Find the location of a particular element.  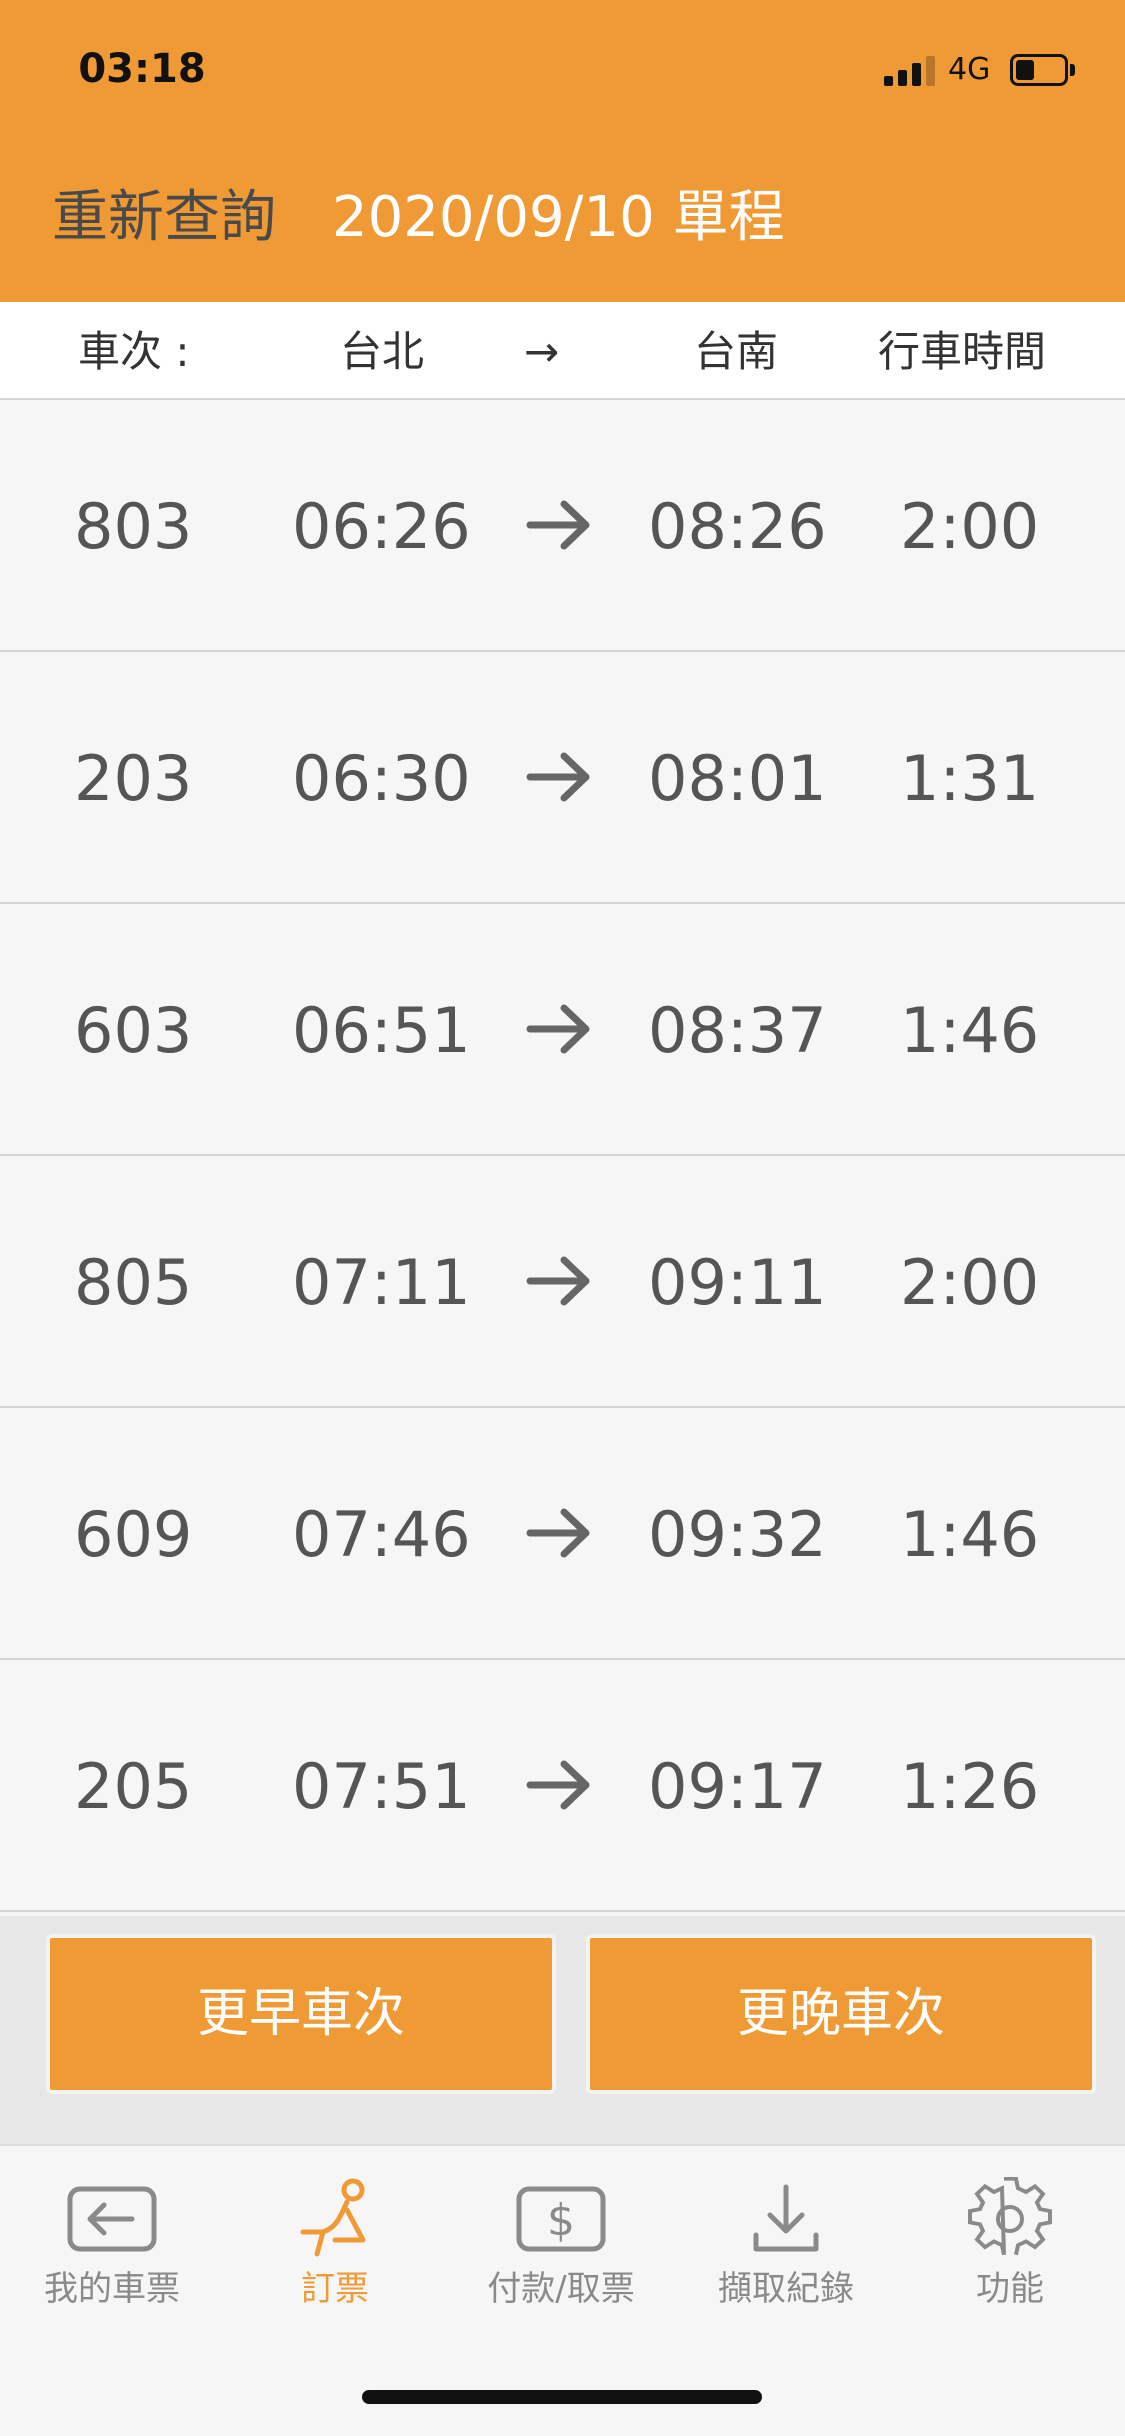

page-title: 重新查詢 2020/09/10 單程 is located at coordinates (432, 218).